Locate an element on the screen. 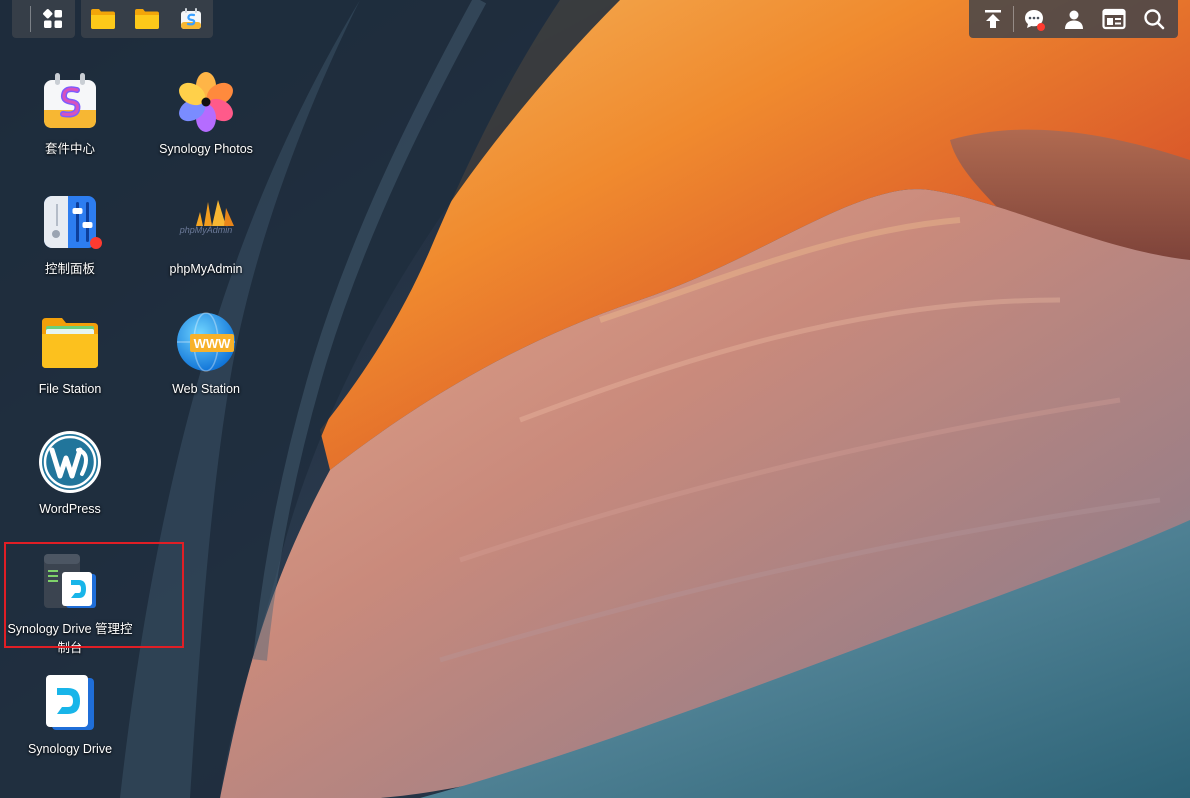 This screenshot has width=1190, height=798. wordpress-icon is located at coordinates (70, 462).